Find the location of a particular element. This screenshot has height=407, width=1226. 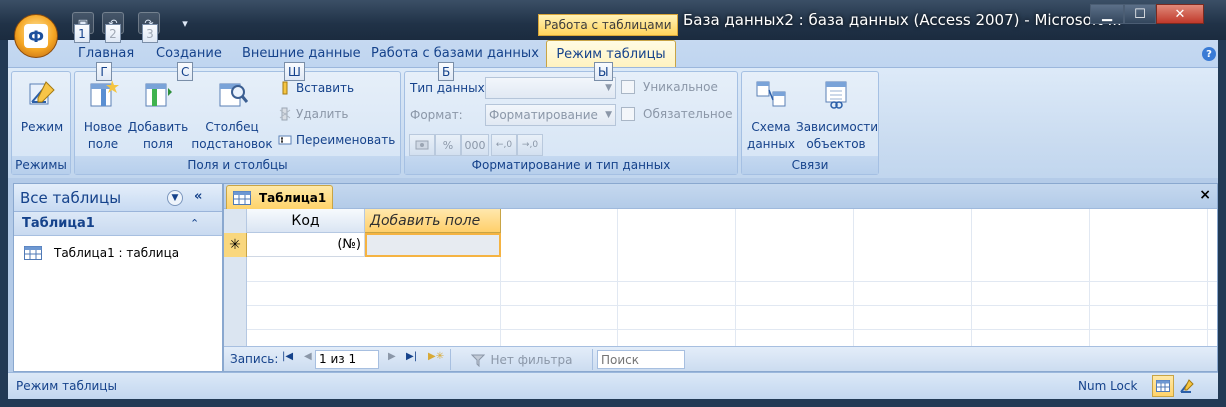

group-formatting-label: Форматирование и тип данных is located at coordinates (571, 165).